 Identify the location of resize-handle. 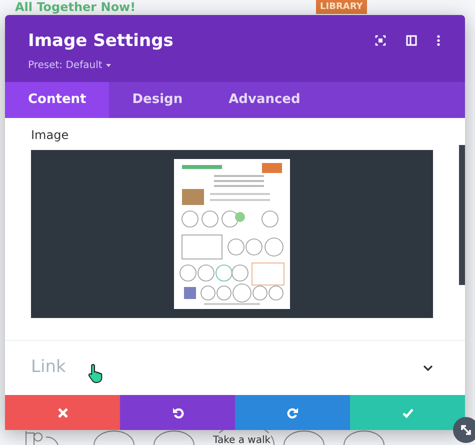
(464, 430).